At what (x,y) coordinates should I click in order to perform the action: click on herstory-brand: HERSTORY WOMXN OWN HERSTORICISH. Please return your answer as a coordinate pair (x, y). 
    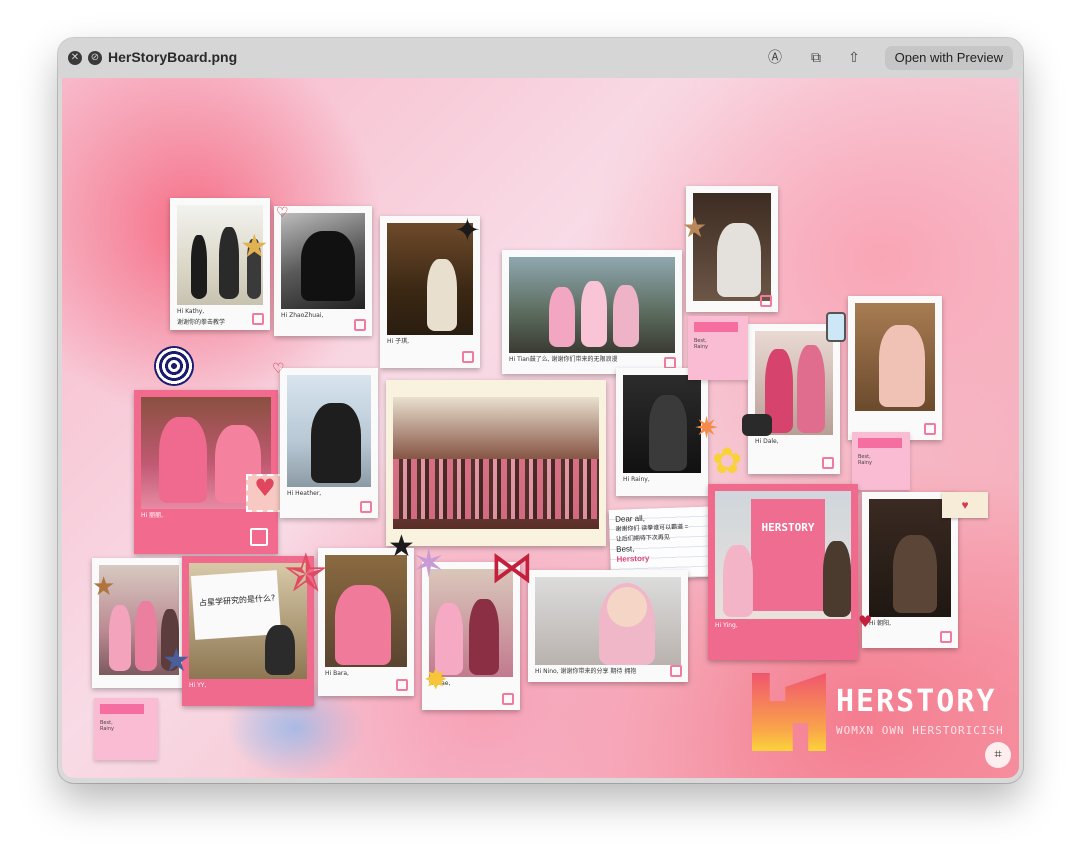
    Looking at the image, I should click on (882, 713).